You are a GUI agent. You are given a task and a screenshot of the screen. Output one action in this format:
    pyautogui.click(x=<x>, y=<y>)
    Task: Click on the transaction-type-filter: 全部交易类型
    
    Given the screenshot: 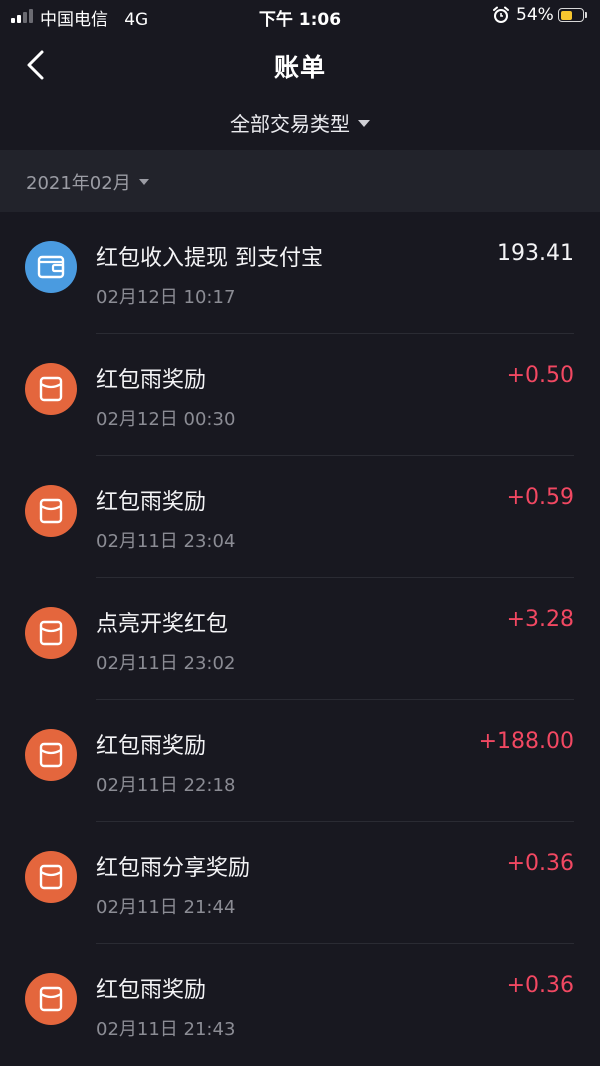 What is the action you would take?
    pyautogui.click(x=300, y=122)
    